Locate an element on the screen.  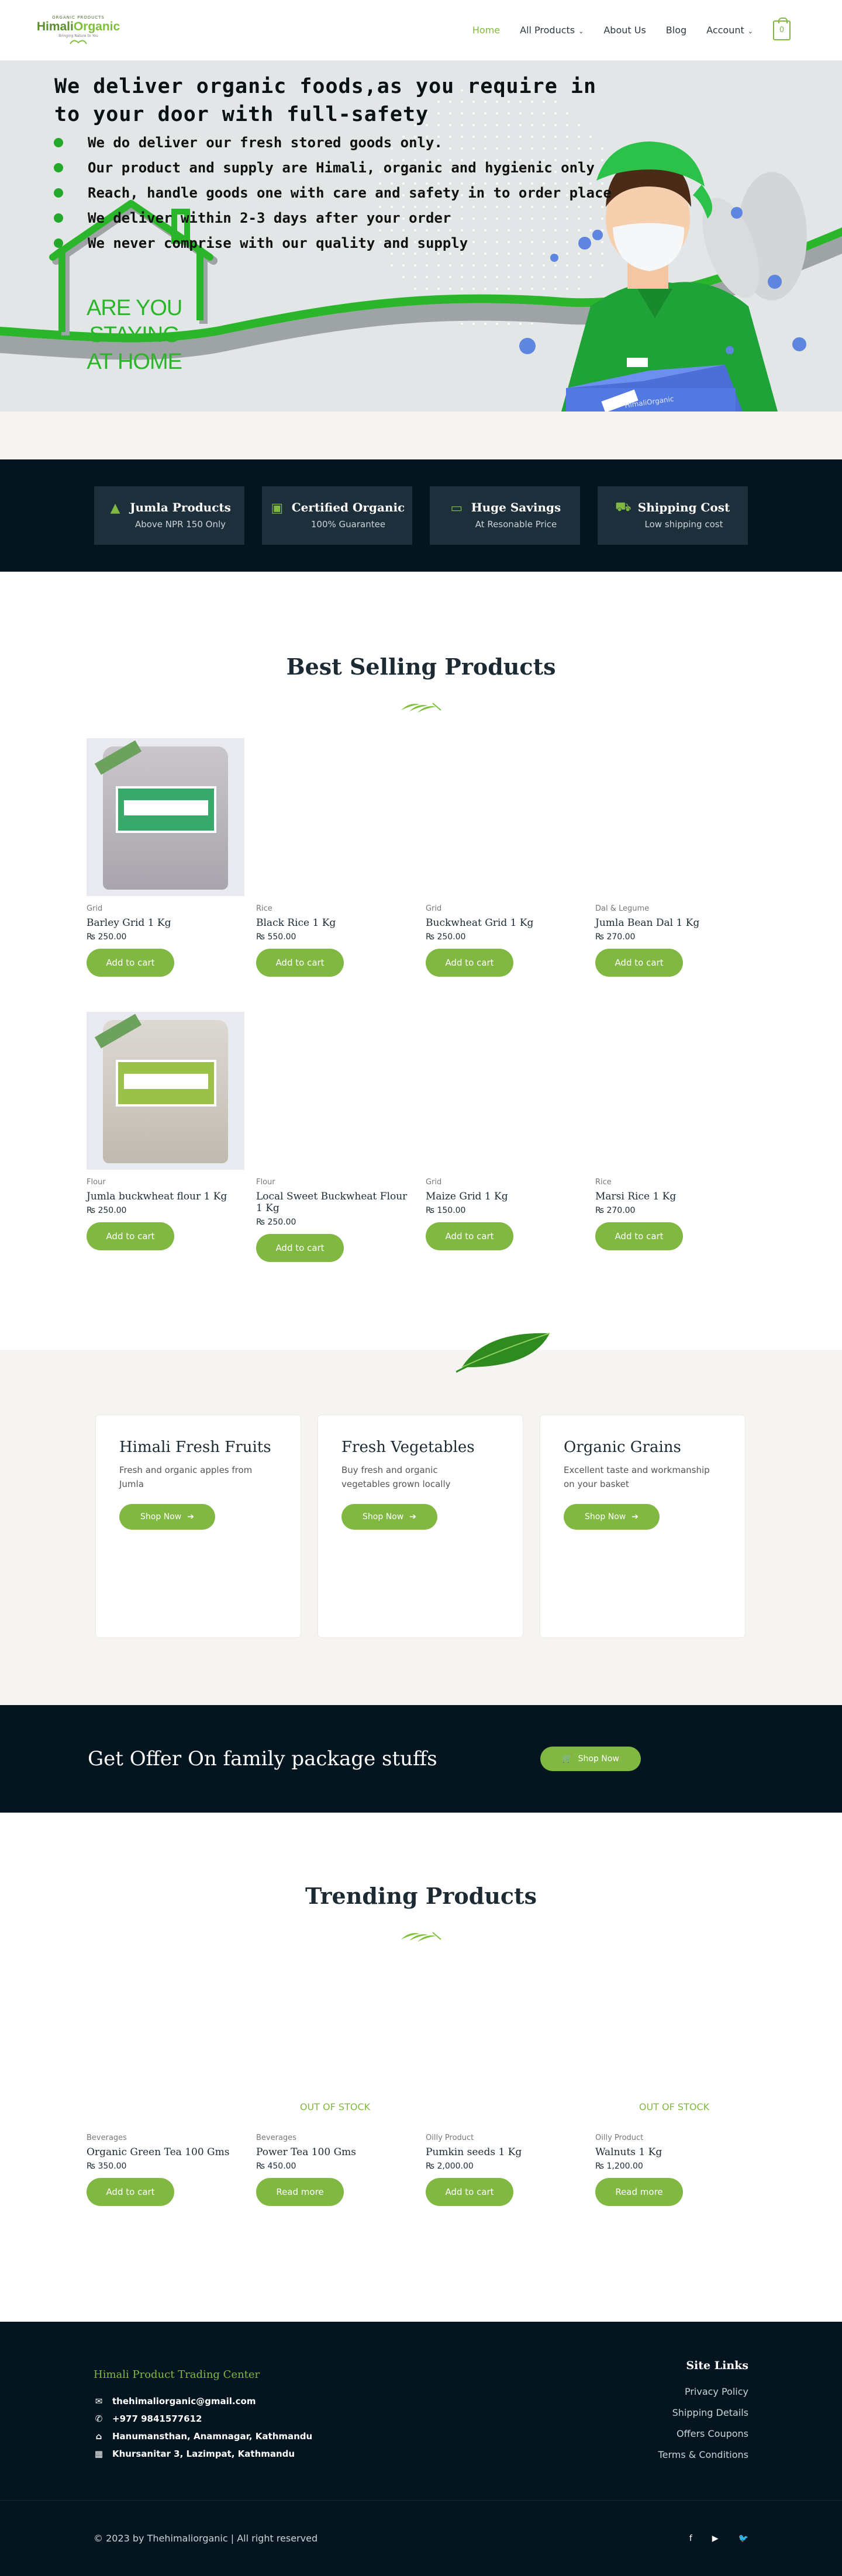
product-name: Marsi Rice 1 Kg is located at coordinates (674, 1196).